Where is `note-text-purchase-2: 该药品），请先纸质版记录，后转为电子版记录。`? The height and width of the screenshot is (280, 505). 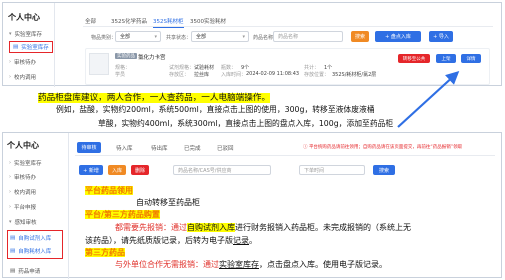
note-text-purchase-2: 该药品），请先纸质版记录，后转为电子版记录。 is located at coordinates (171, 240).